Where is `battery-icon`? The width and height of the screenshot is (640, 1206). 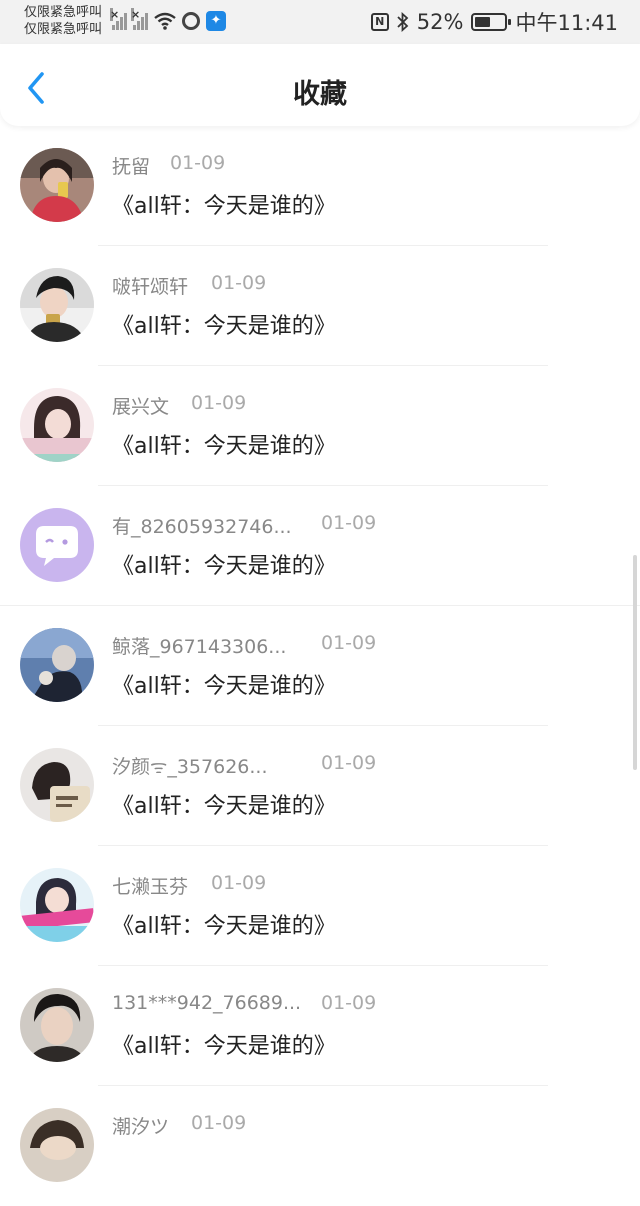 battery-icon is located at coordinates (491, 22).